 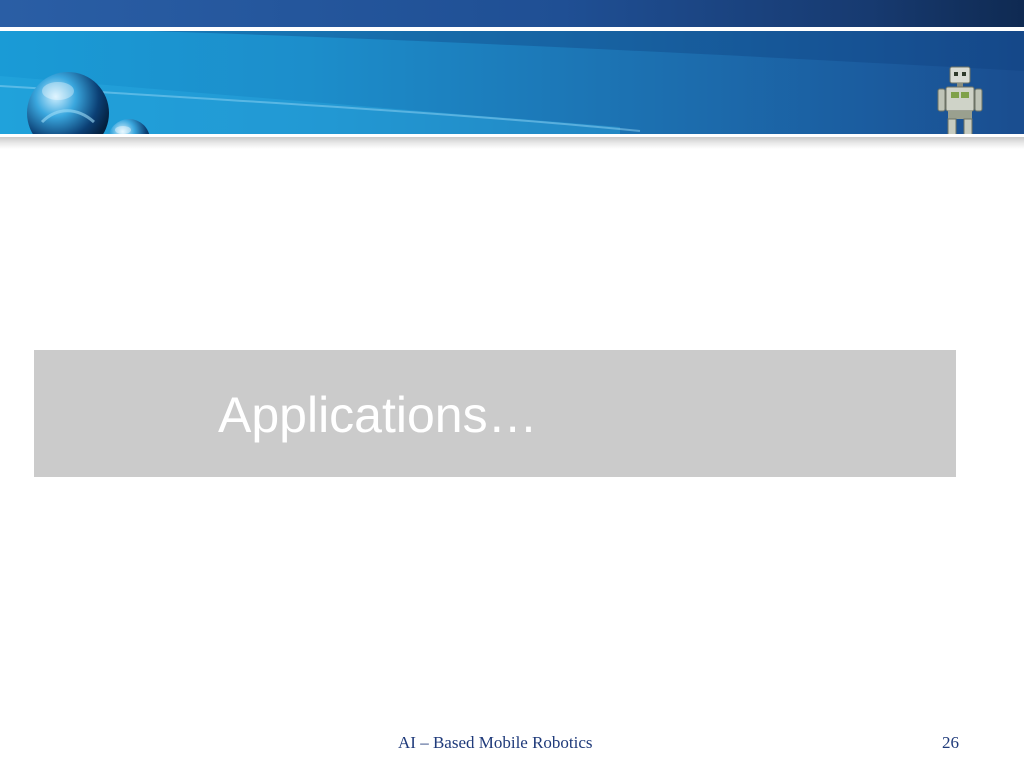 I want to click on blue-spheres-logo-icon, so click(x=88, y=103).